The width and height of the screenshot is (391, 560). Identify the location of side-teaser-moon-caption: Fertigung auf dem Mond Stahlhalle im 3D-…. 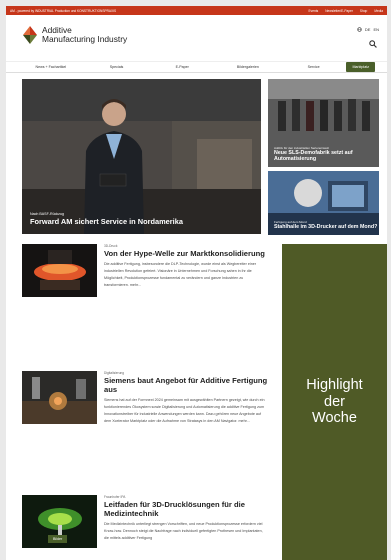
(325, 225).